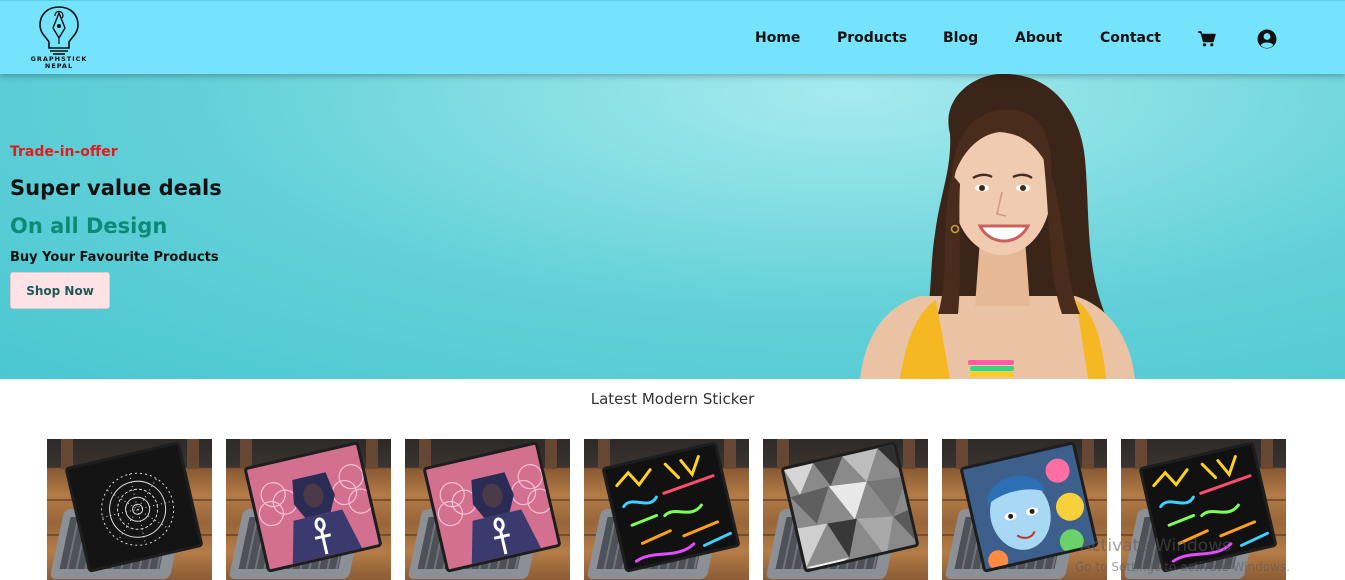 The width and height of the screenshot is (1345, 580). I want to click on nav-blog: Blog, so click(960, 38).